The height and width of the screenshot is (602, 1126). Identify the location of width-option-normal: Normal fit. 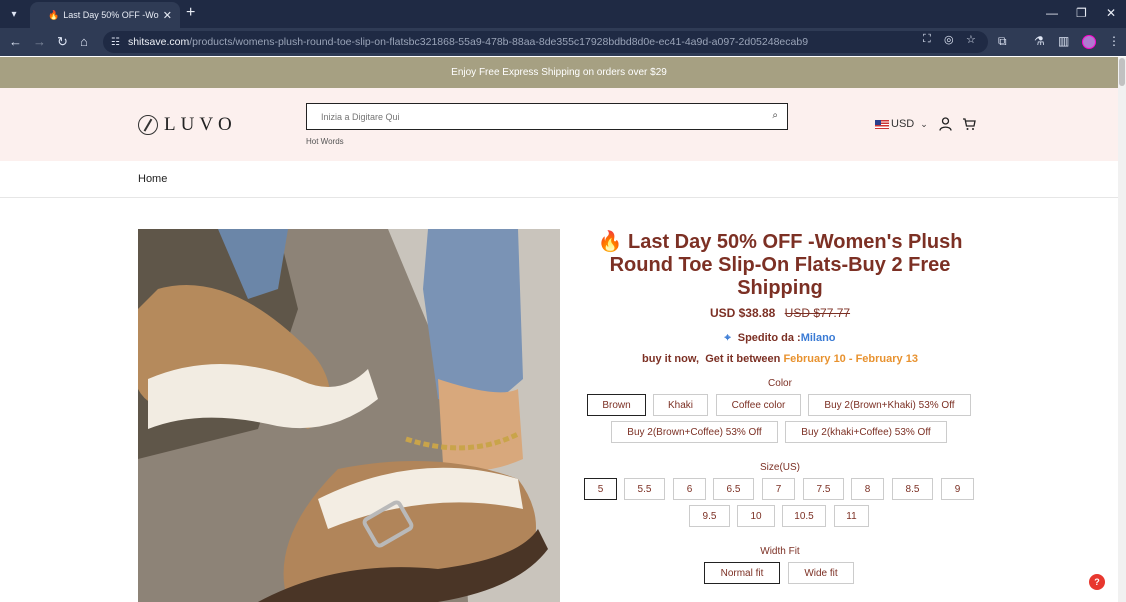
(742, 573).